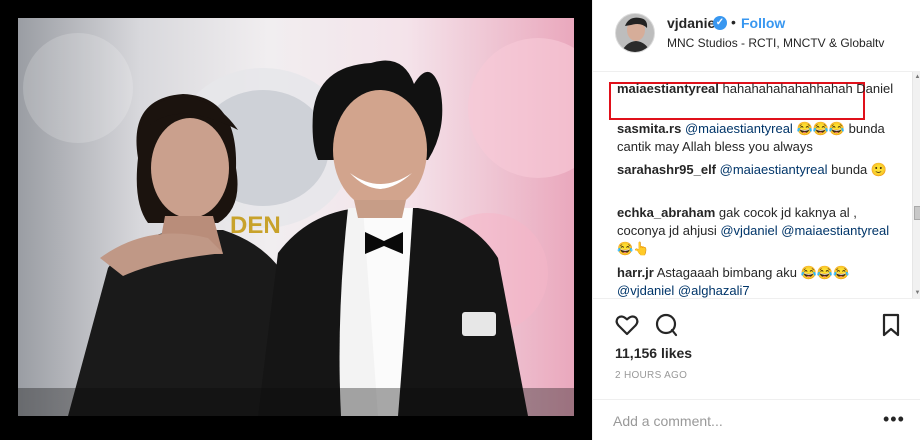 The width and height of the screenshot is (920, 440). I want to click on comment-username: echka_abraham, so click(666, 212).